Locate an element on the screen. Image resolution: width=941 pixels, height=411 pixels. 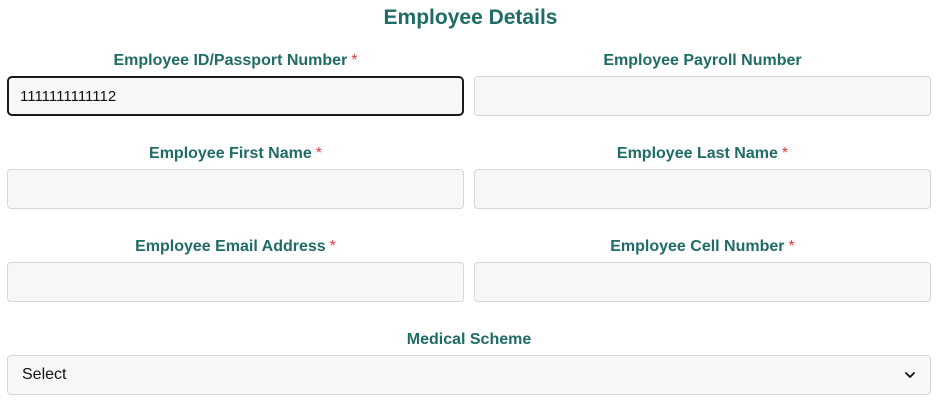
payroll-number-field: Employee Payroll Number is located at coordinates (702, 83).